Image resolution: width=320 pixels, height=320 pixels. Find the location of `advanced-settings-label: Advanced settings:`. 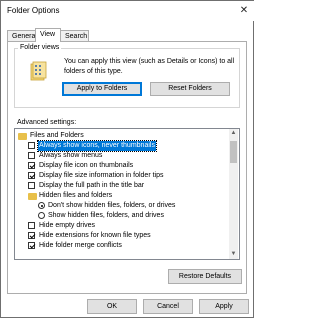

advanced-settings-label: Advanced settings: is located at coordinates (47, 122).